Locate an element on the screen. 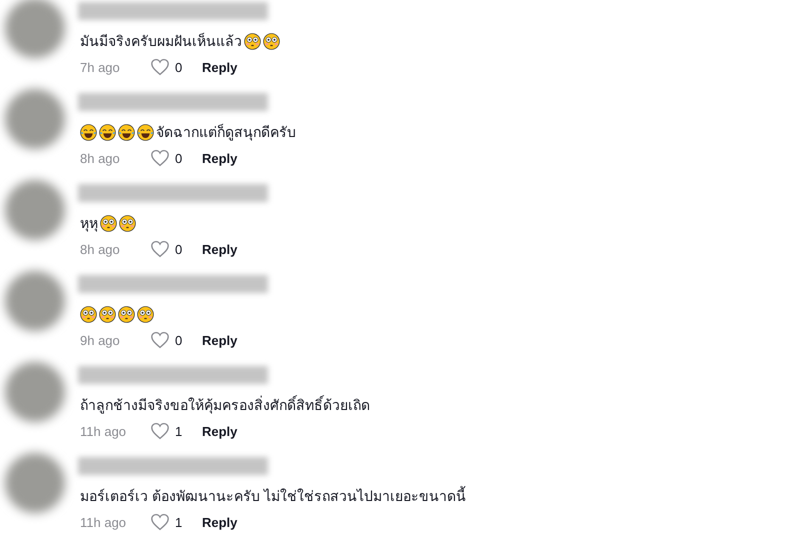  comment-text: จัดฉากแต่ก็ดูสนุกดีครับ is located at coordinates (226, 132).